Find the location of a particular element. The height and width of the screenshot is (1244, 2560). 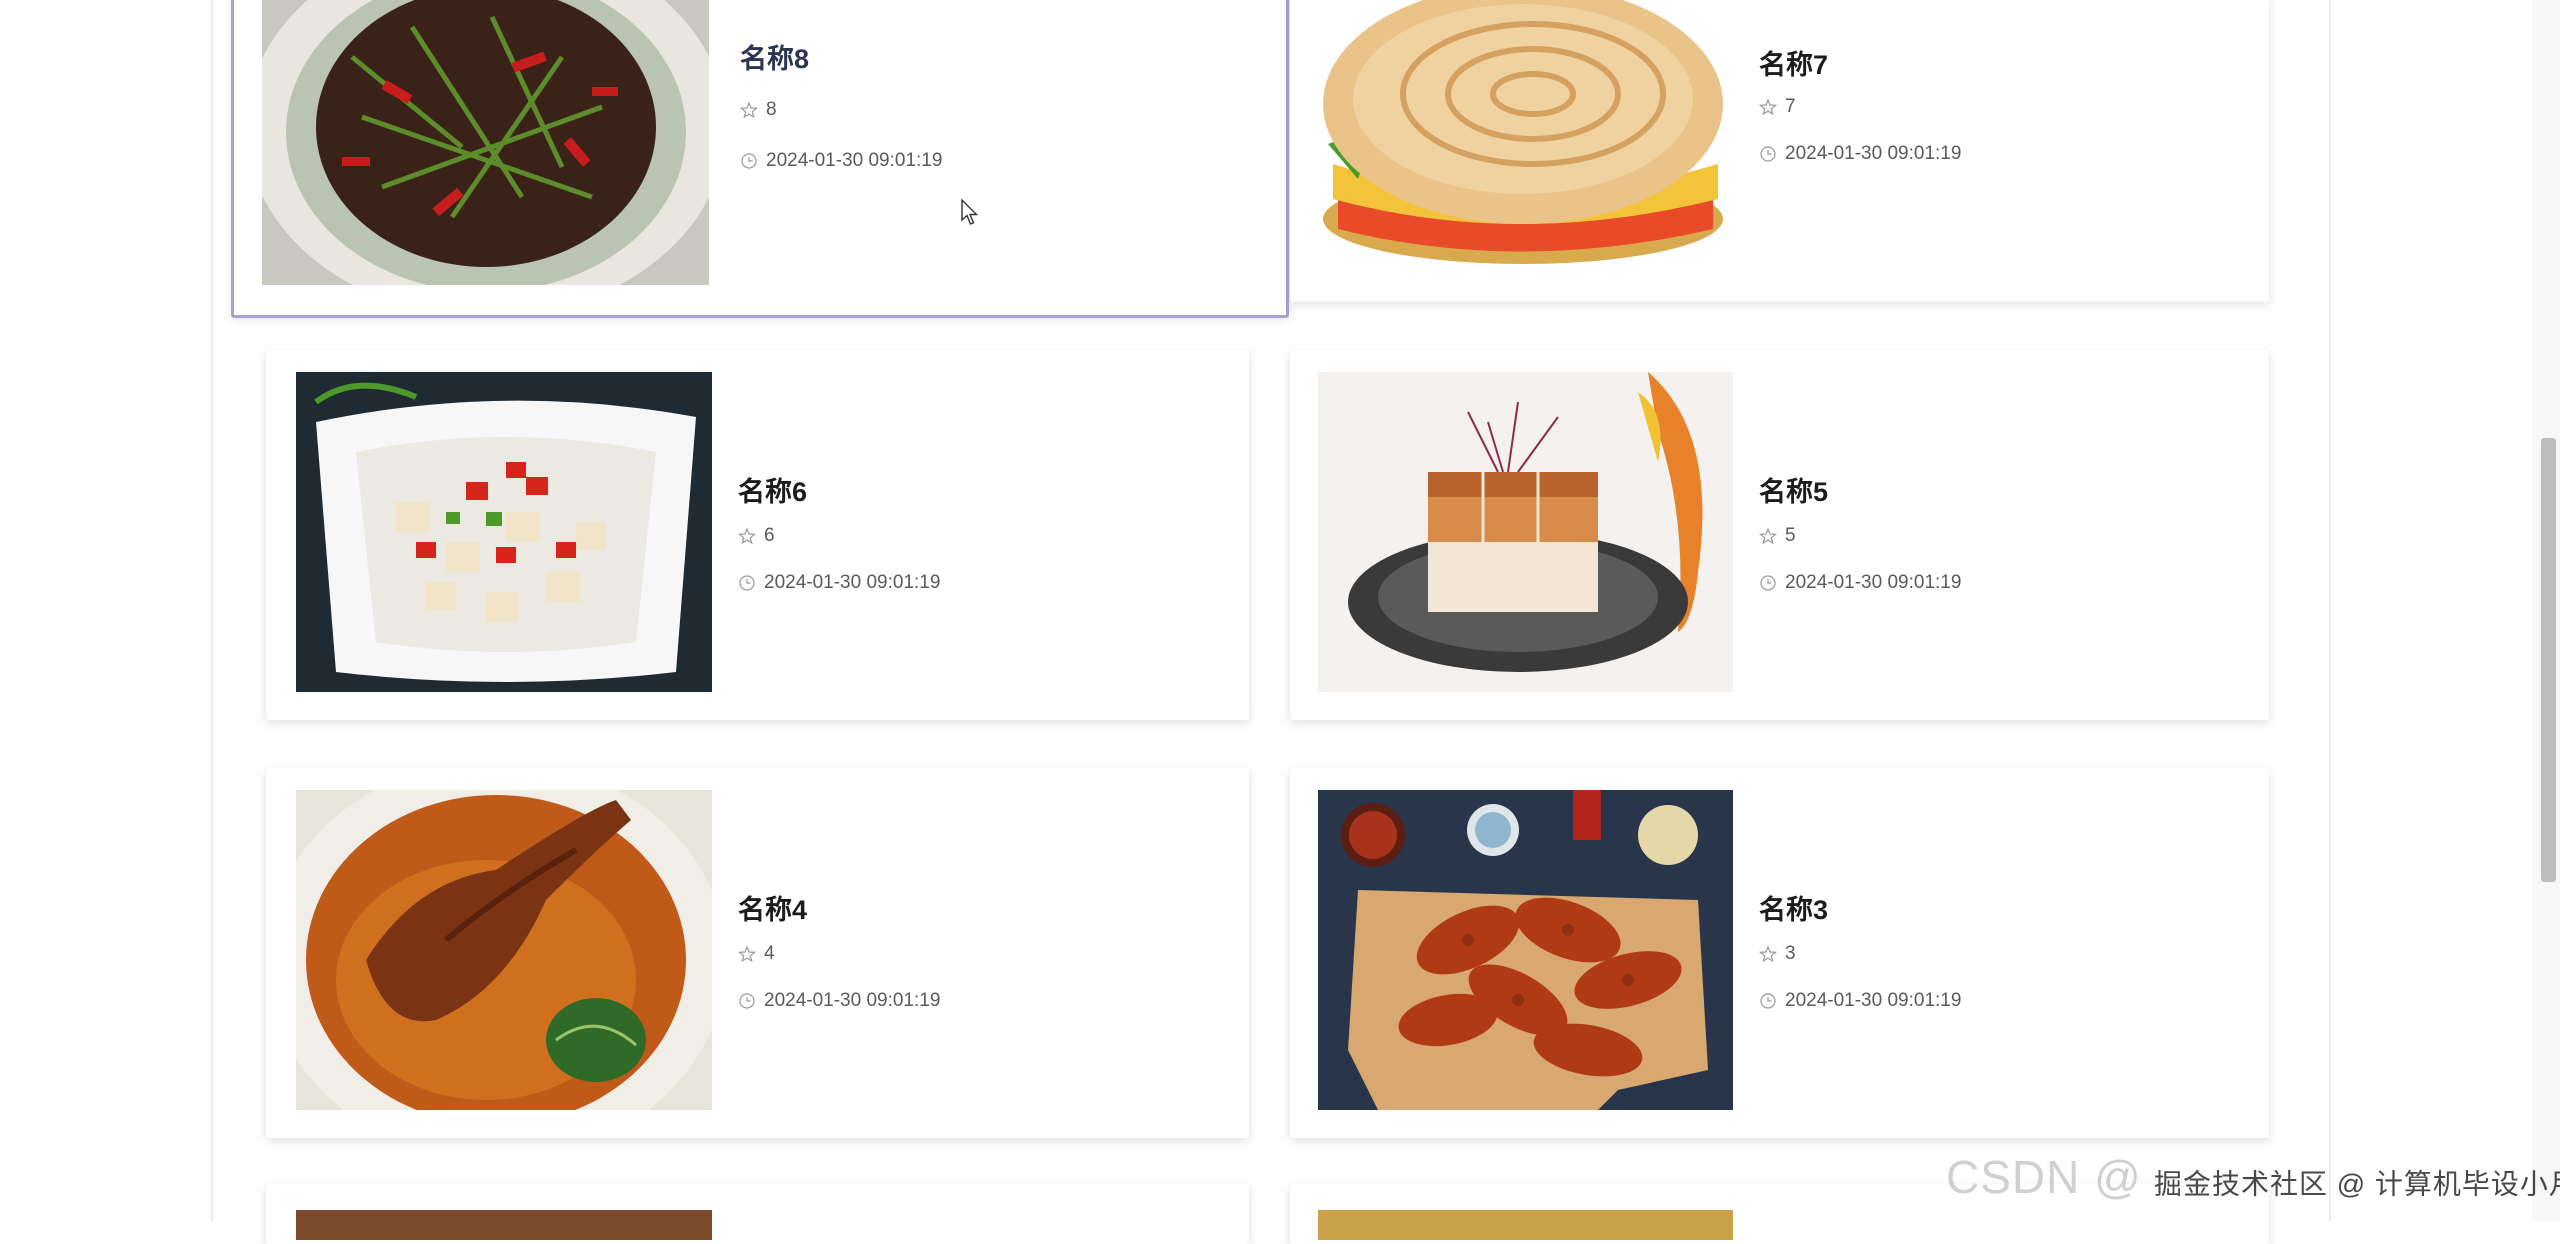

like-count-value: 4 is located at coordinates (769, 953).